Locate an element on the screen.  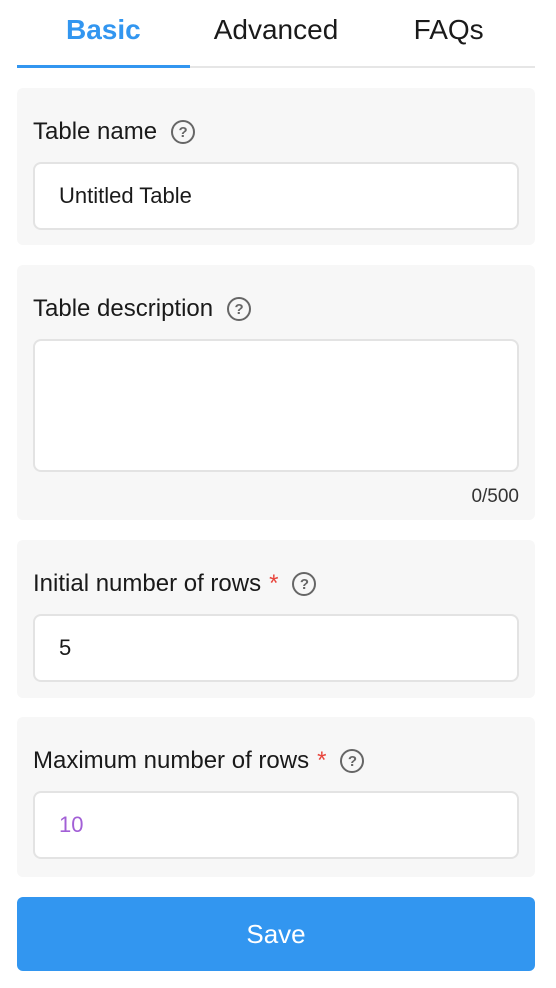
table-description-label-row: Table description ? is located at coordinates (276, 309).